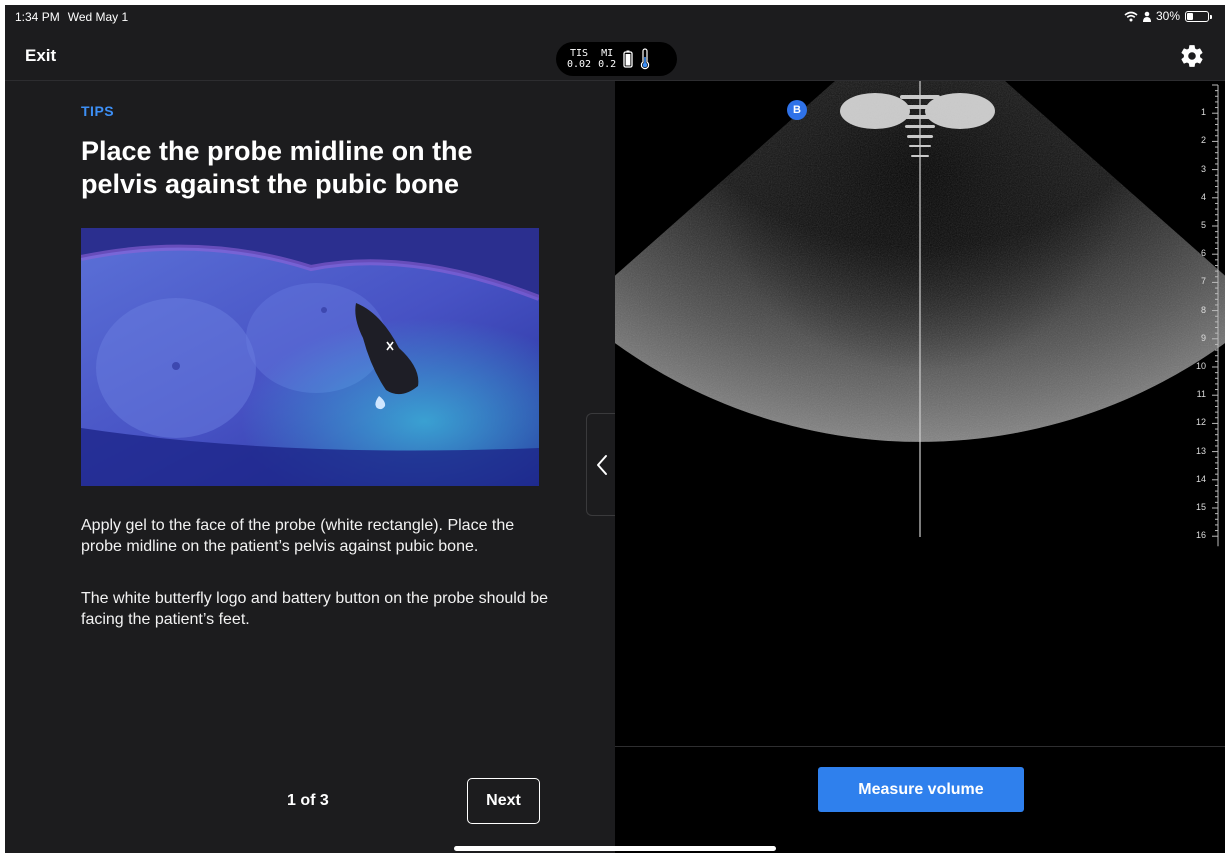 Image resolution: width=1225 pixels, height=853 pixels. I want to click on depth-label: 12, so click(1200, 422).